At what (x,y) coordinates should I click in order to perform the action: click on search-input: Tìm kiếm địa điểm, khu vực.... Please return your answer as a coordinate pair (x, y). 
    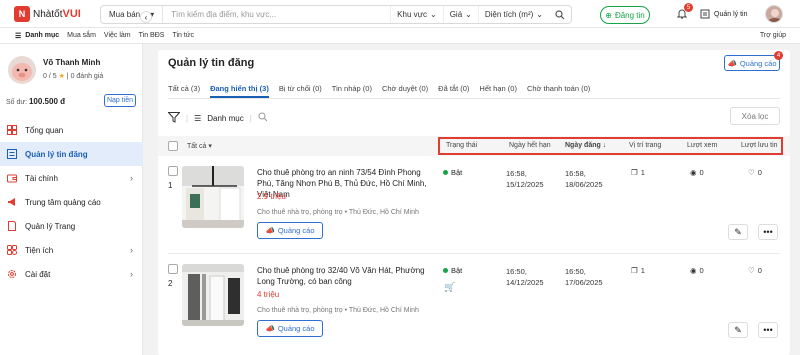
    Looking at the image, I should click on (276, 14).